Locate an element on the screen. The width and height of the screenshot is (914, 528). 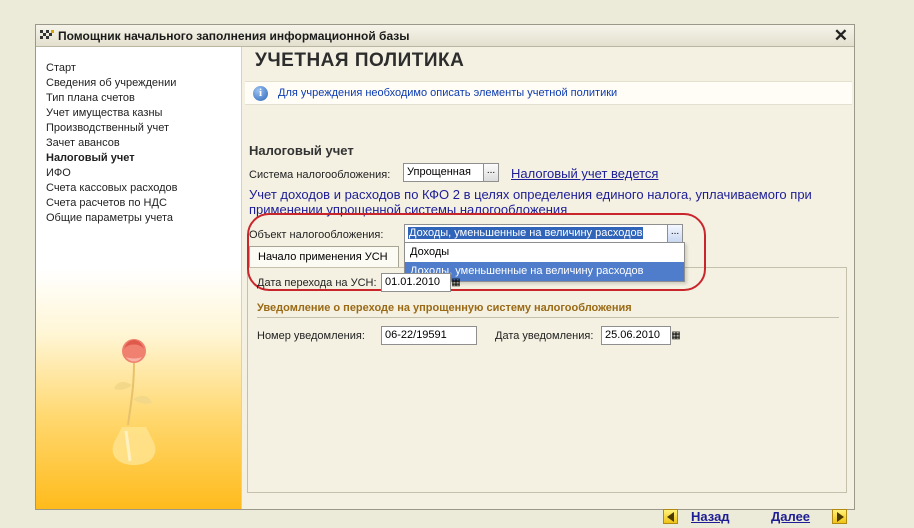
transition-date-field: 01.01.2010 is located at coordinates (416, 282).